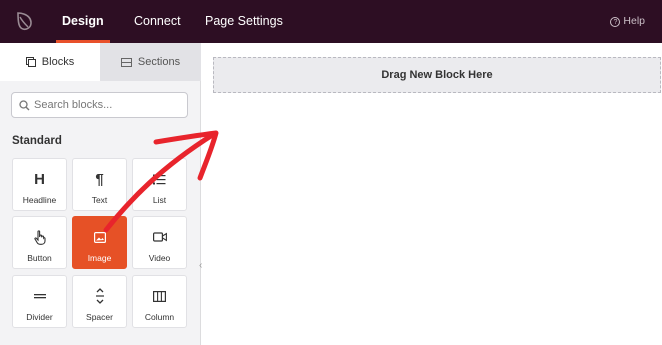  I want to click on section-title-standard: Standard, so click(37, 141).